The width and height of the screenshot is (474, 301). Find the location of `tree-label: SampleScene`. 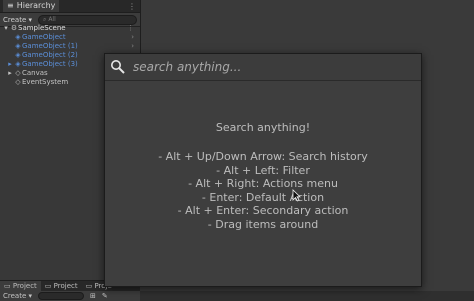

tree-label: SampleScene is located at coordinates (42, 28).